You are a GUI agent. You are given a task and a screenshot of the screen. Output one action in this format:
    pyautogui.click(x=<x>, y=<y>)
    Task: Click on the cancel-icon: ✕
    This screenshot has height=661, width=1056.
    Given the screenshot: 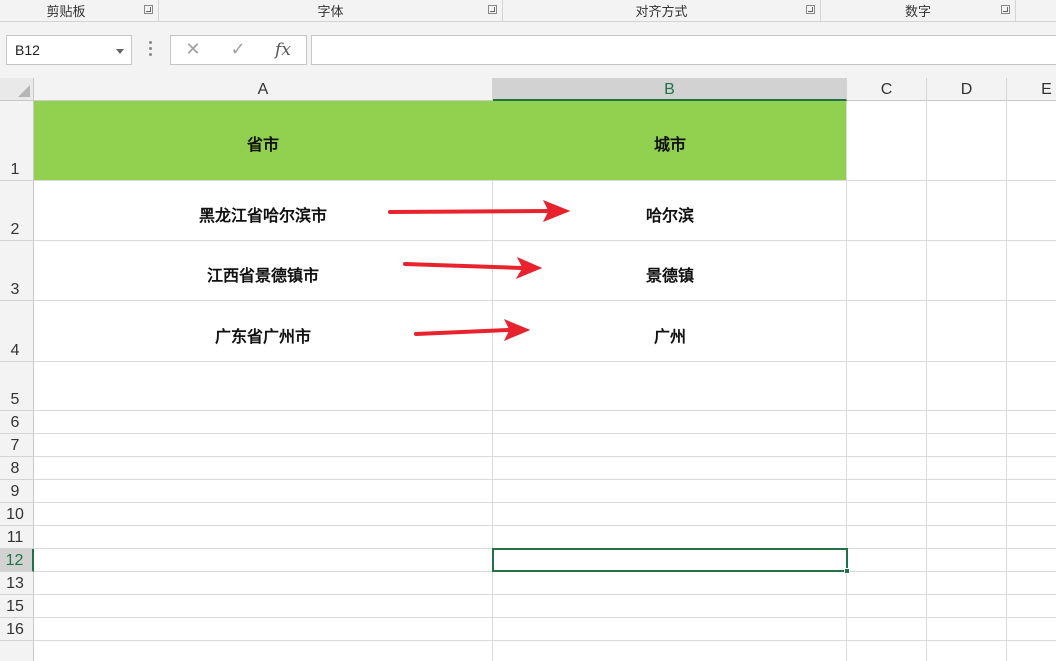 What is the action you would take?
    pyautogui.click(x=193, y=50)
    